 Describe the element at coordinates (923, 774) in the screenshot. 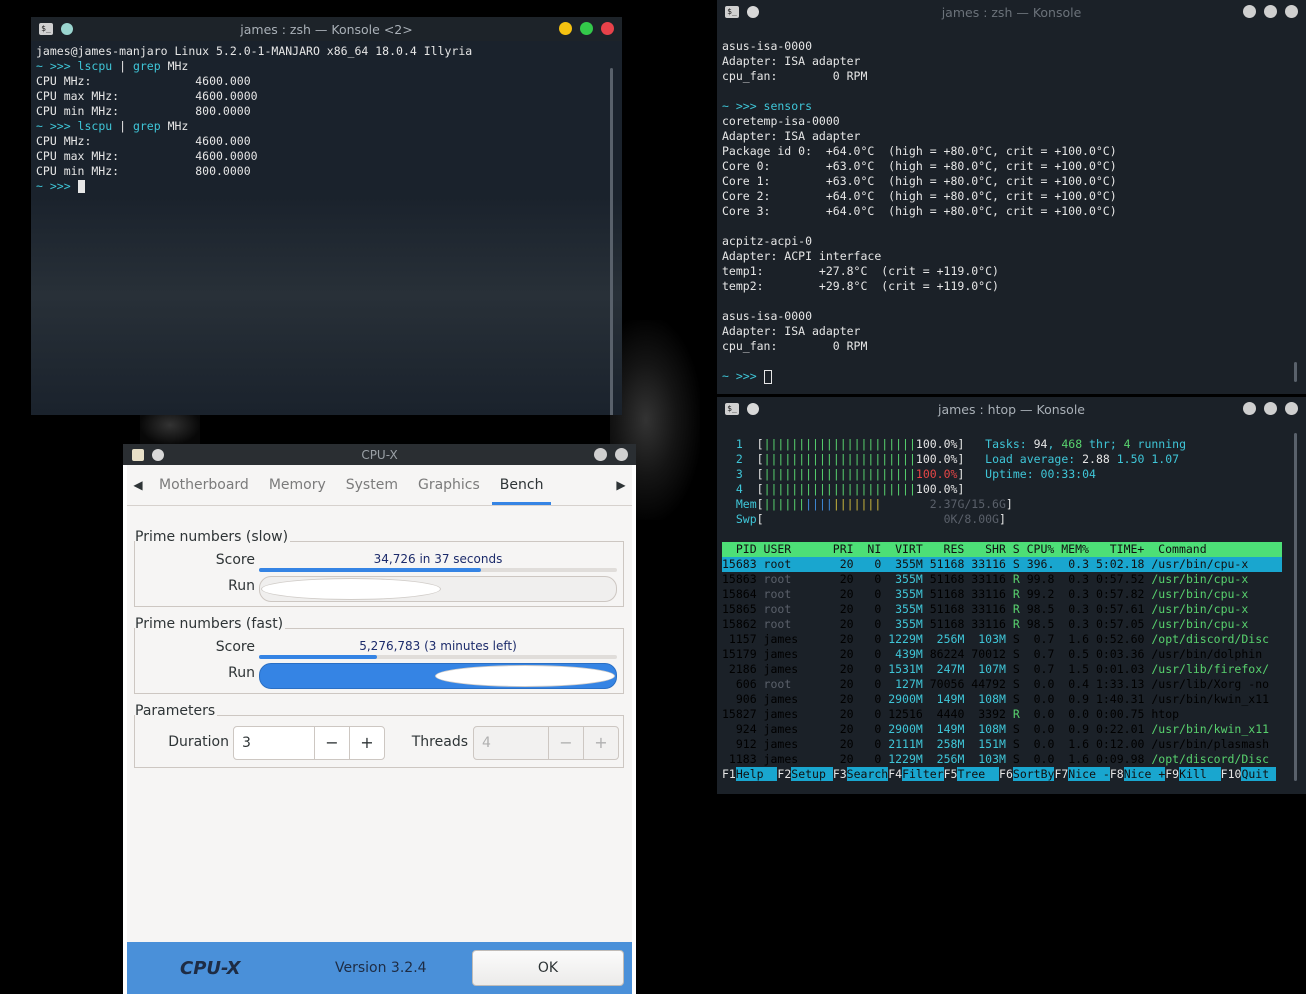

I see `fkey-action-button: Filter` at that location.